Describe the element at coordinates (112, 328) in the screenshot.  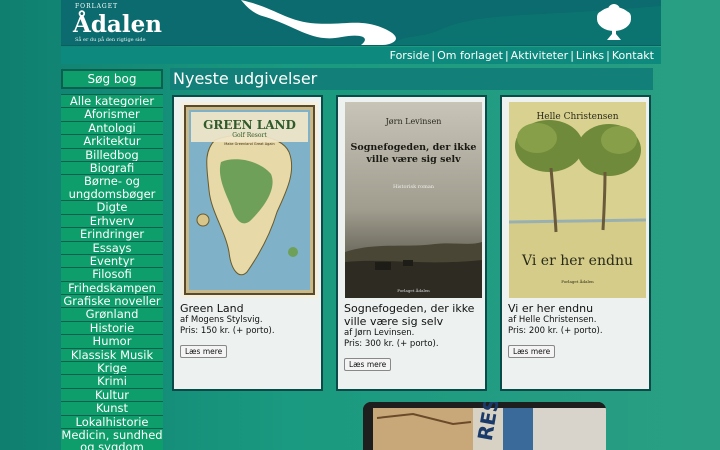
I see `category-item: Historie` at that location.